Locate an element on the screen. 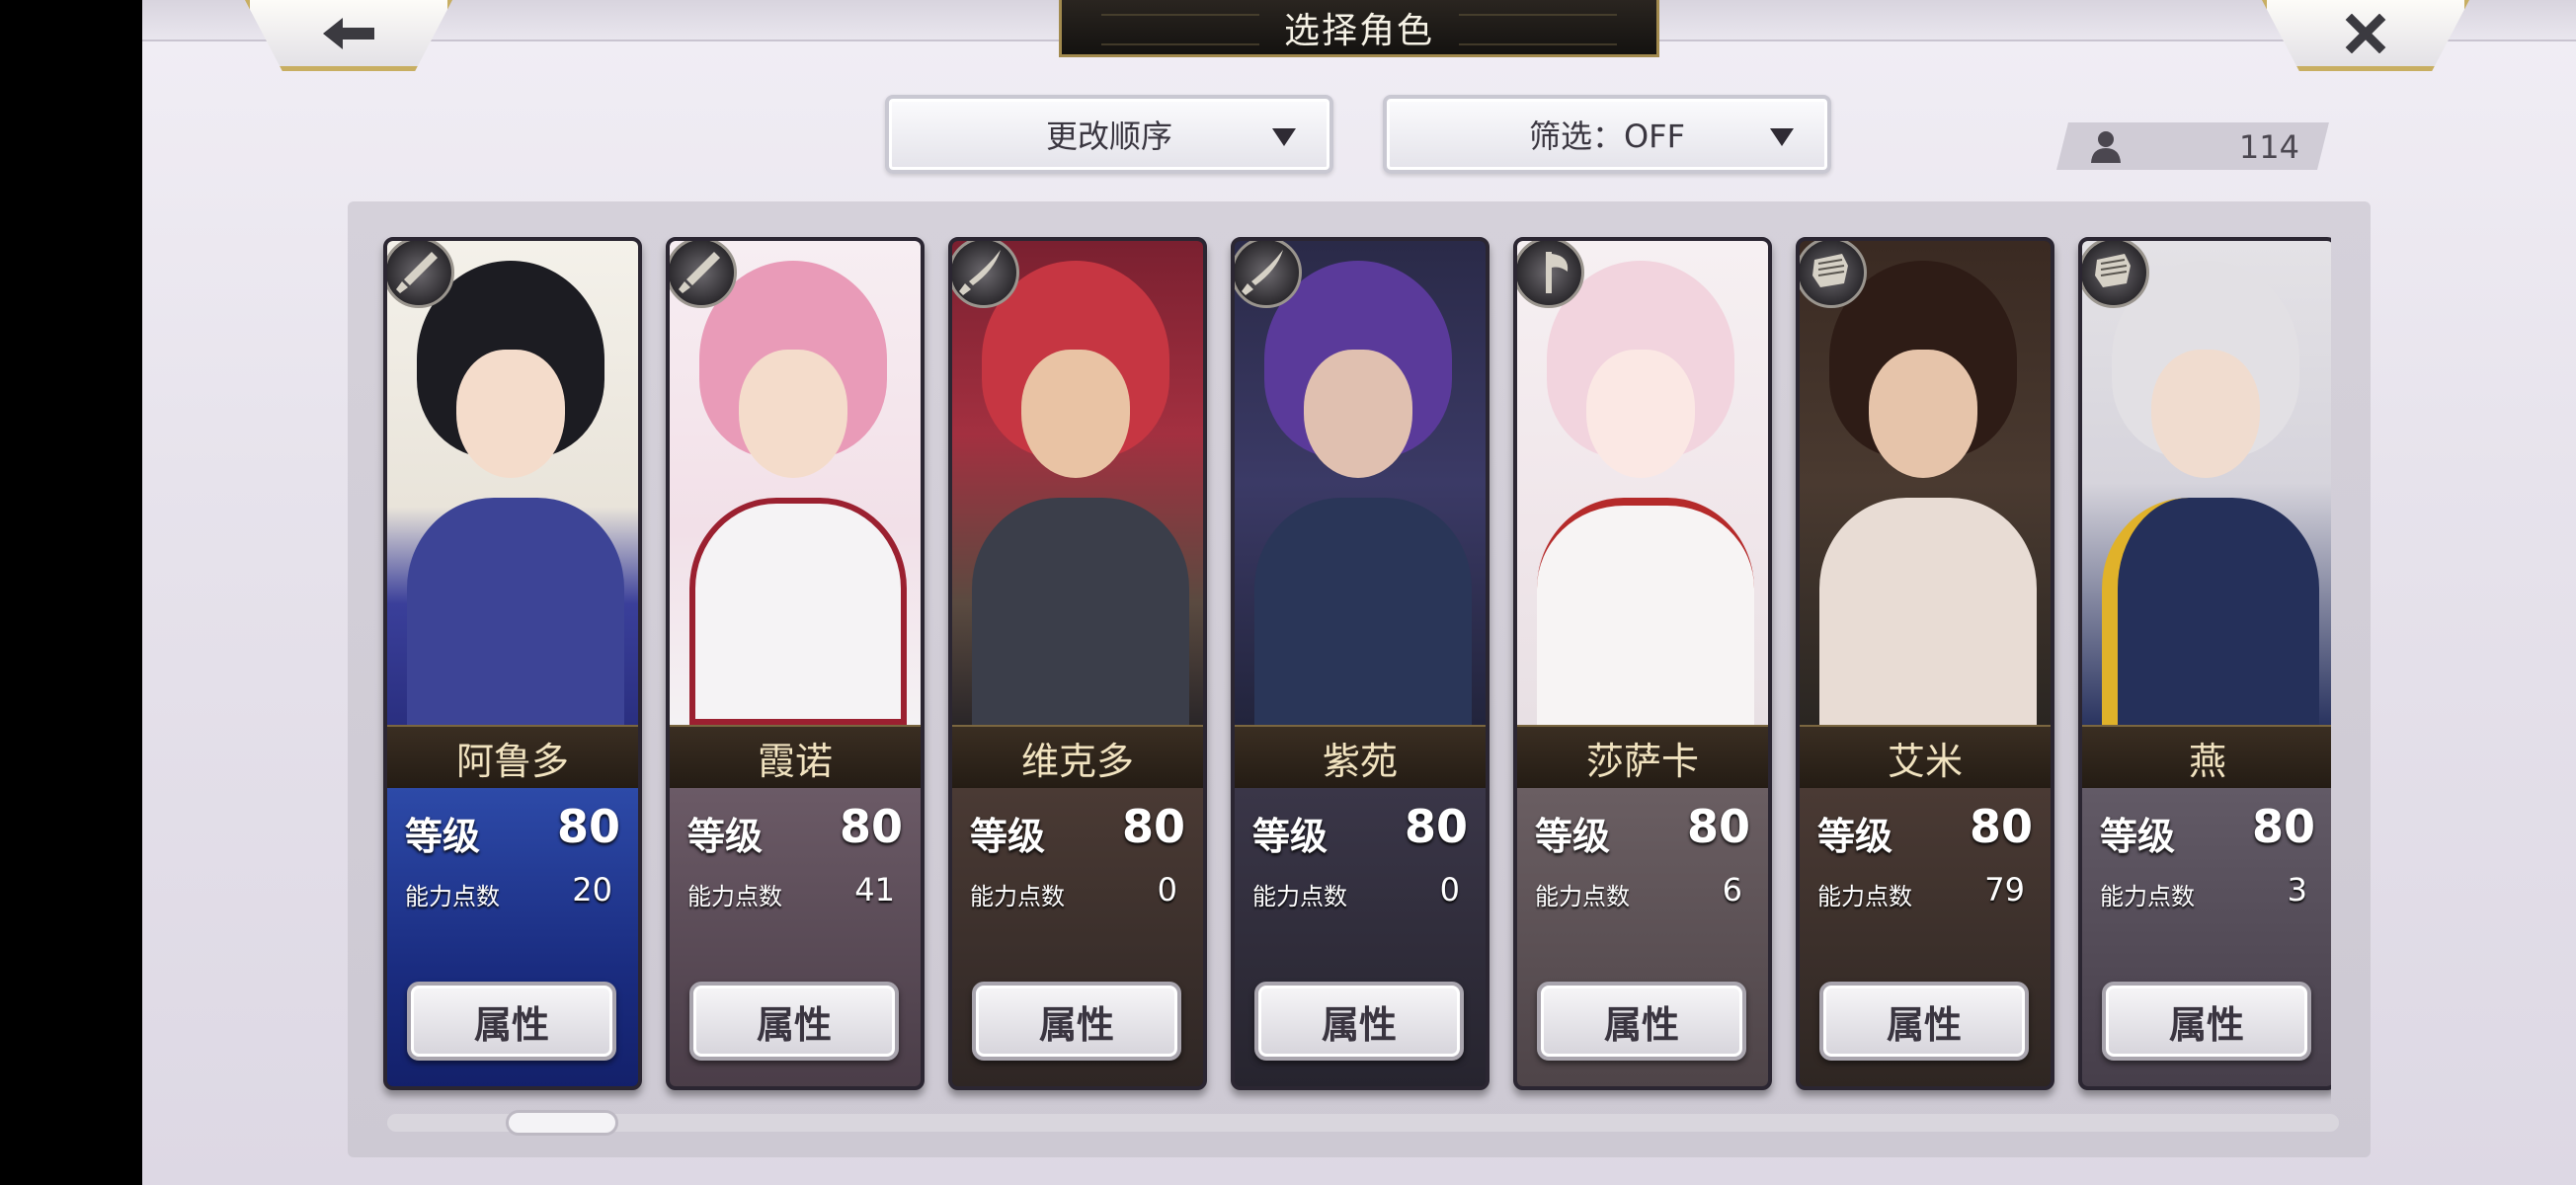  filter-dropdown: 筛选：OFF is located at coordinates (1607, 134).